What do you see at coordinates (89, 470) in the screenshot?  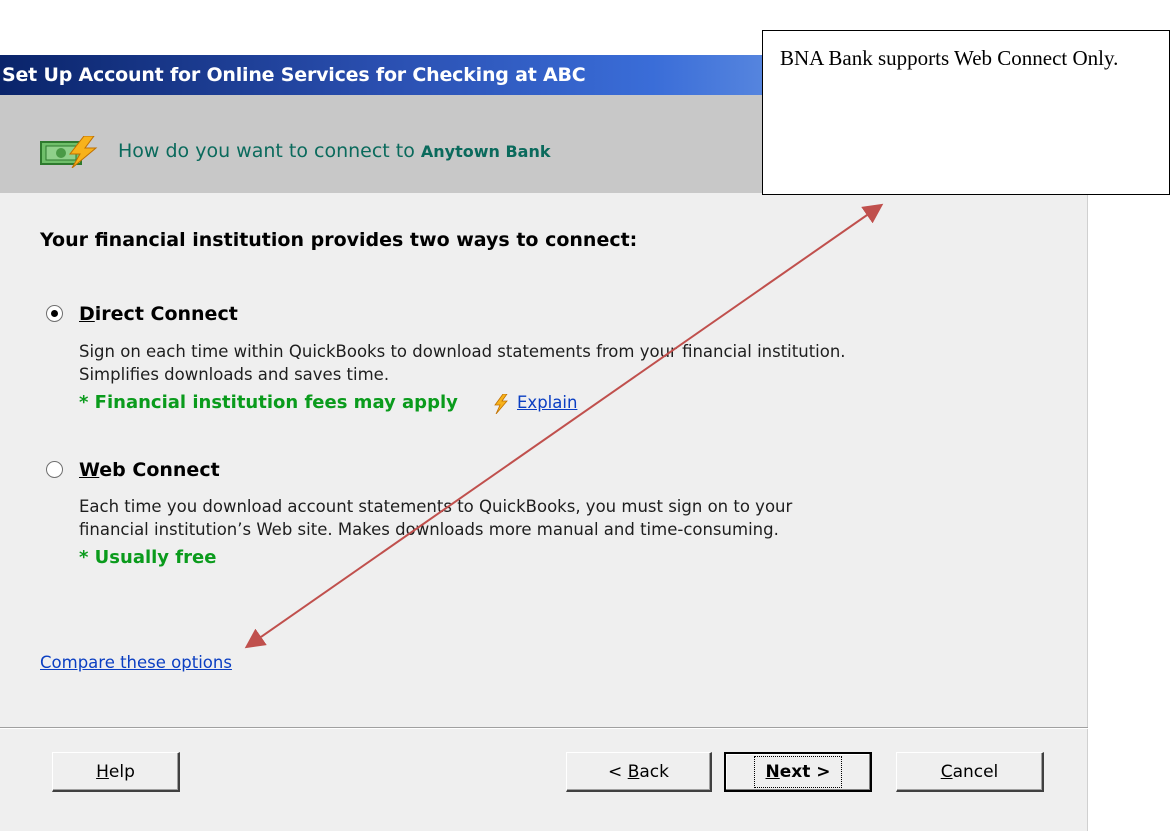 I see `web-connect-accel: W` at bounding box center [89, 470].